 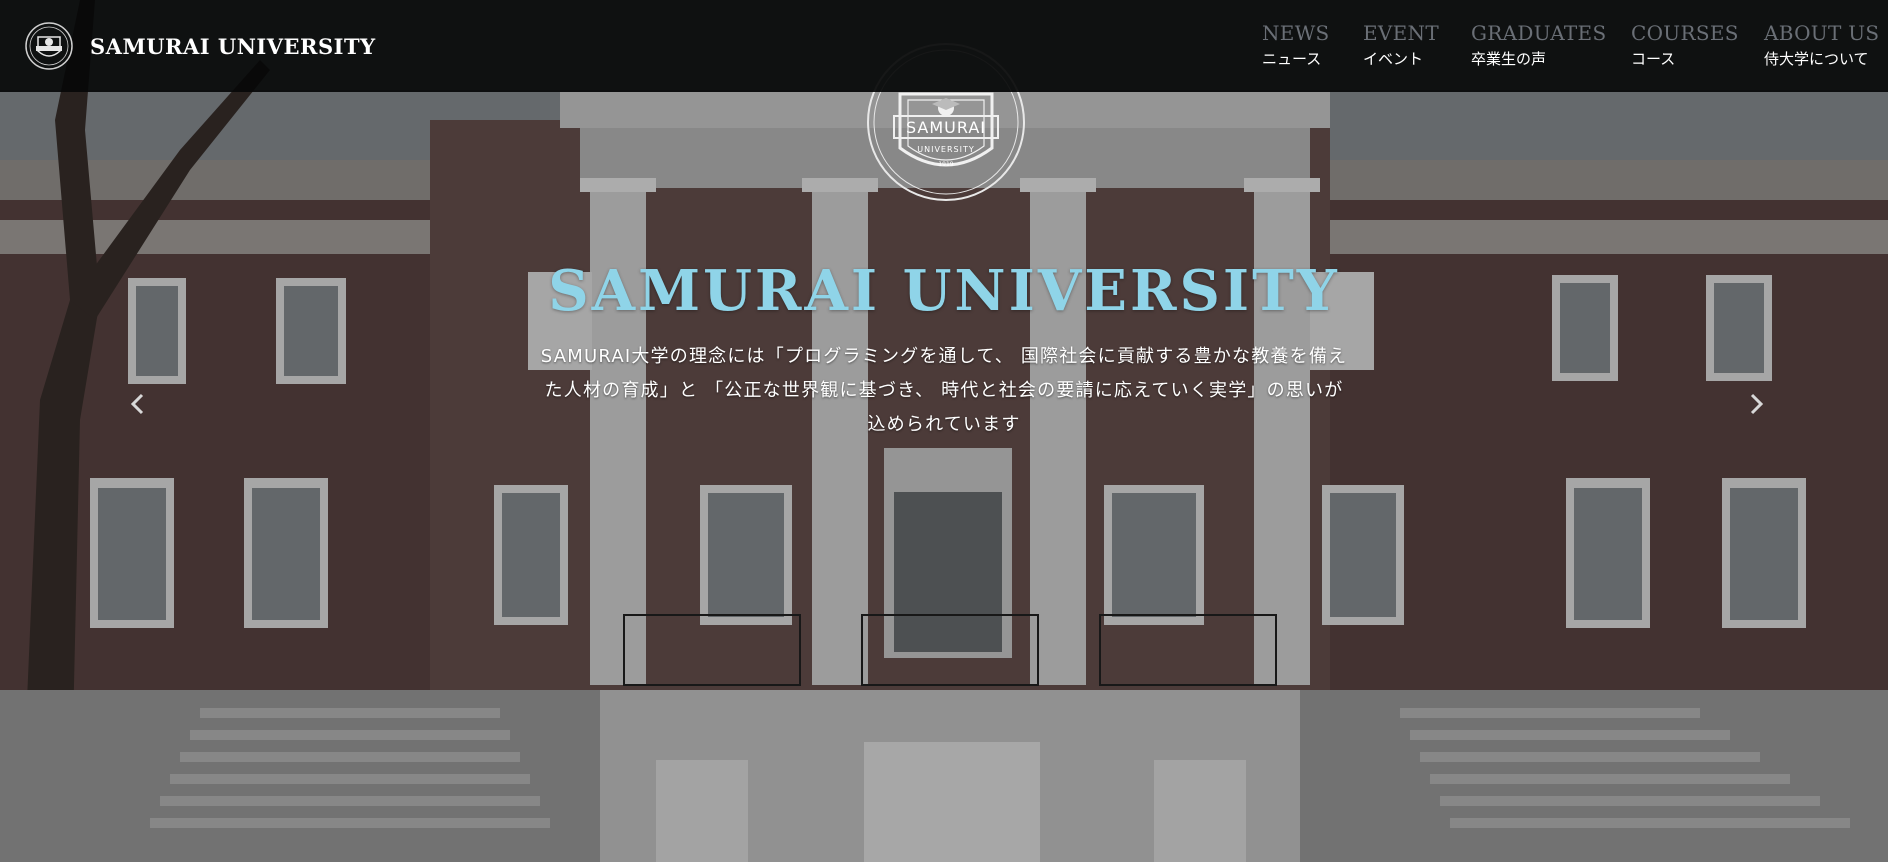 I want to click on nav-item-event: EVENT イベント, so click(x=1401, y=45).